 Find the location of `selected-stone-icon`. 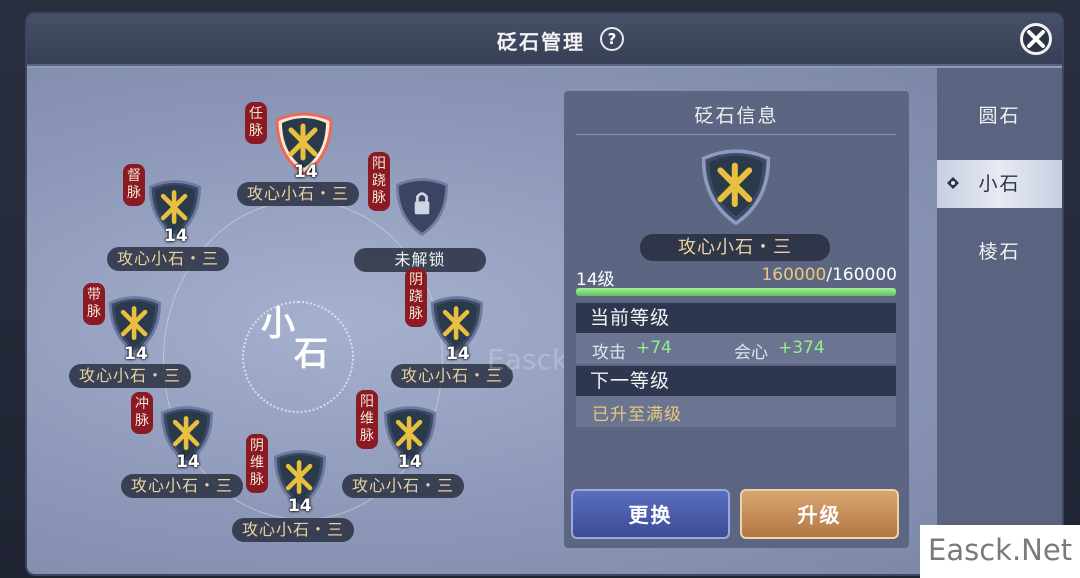

selected-stone-icon is located at coordinates (736, 187).